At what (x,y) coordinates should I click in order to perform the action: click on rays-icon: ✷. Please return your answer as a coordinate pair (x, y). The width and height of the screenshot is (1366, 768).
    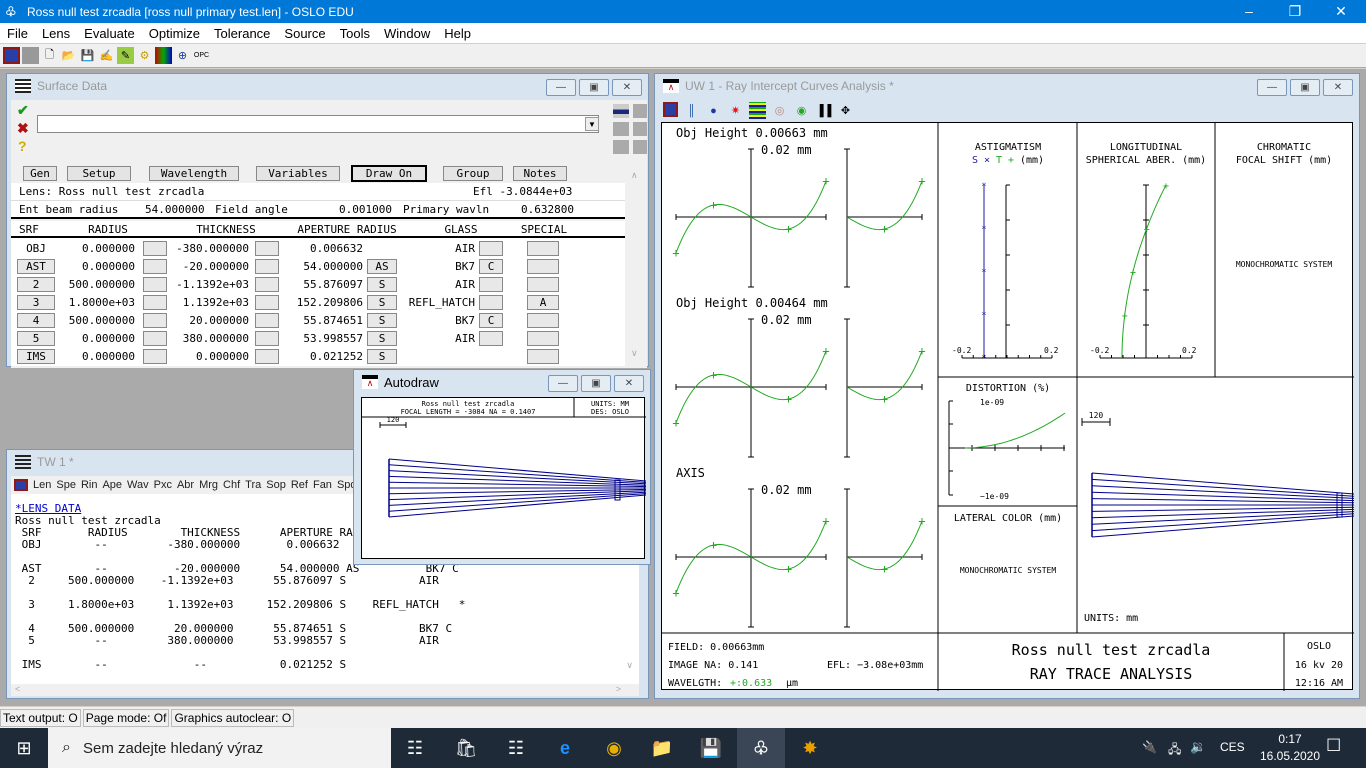
    Looking at the image, I should click on (735, 110).